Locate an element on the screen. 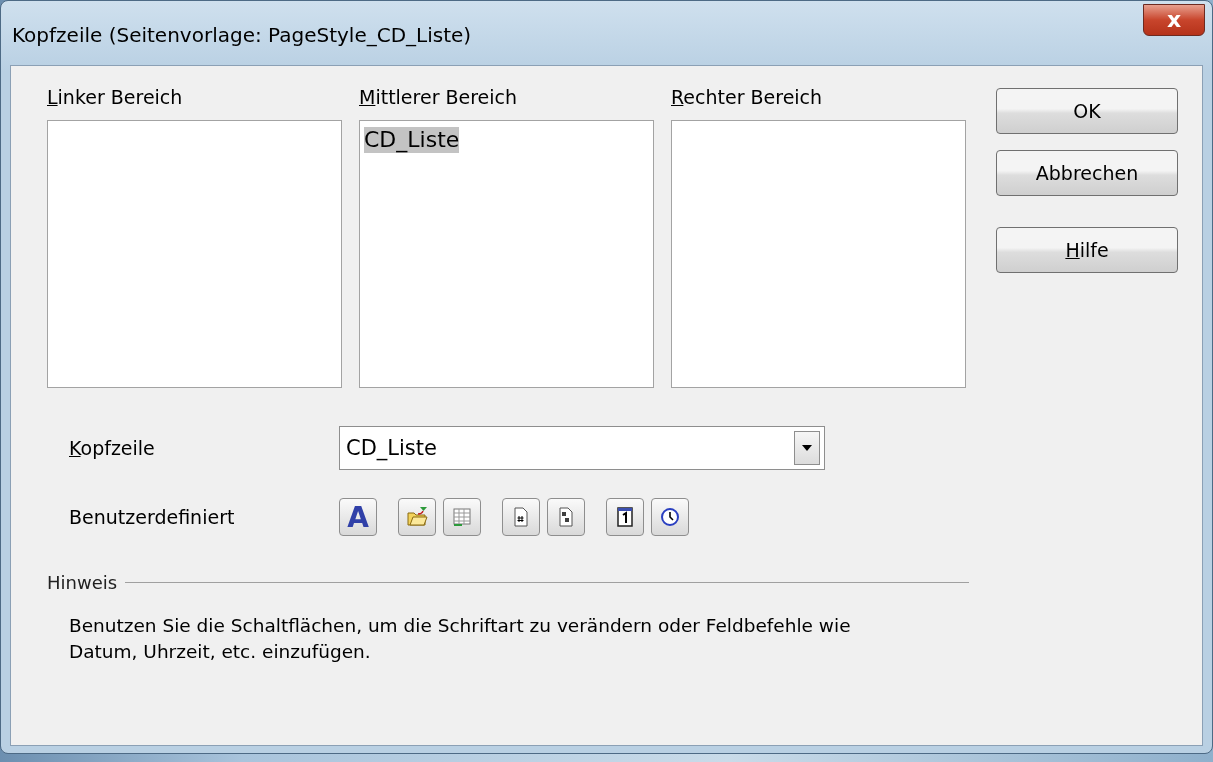  window-title: Kopfzeile (Seitenvorlage: PageStyle_CD_Liste) is located at coordinates (242, 35).